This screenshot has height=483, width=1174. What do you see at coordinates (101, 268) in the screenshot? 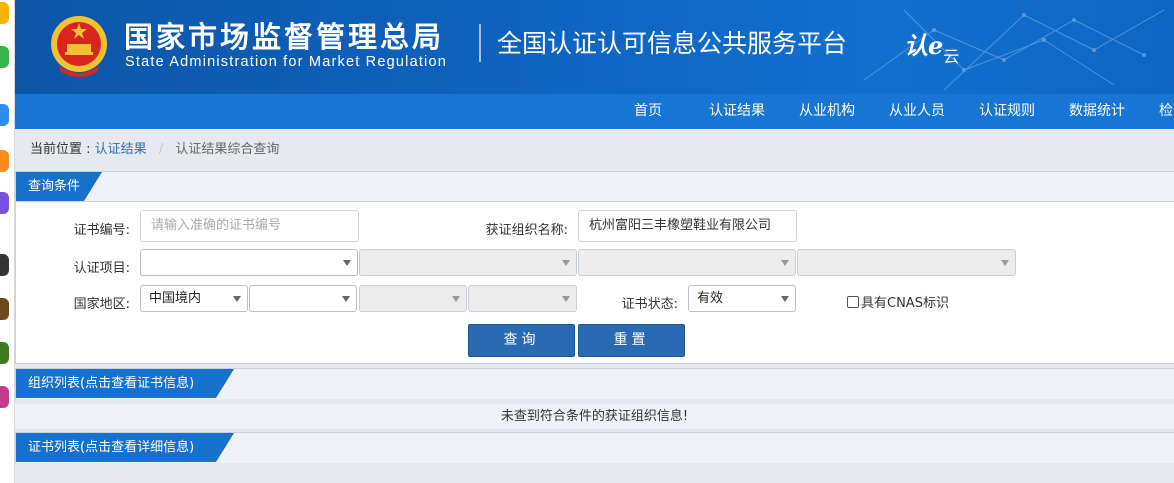
I see `project-label: 认证项目:` at bounding box center [101, 268].